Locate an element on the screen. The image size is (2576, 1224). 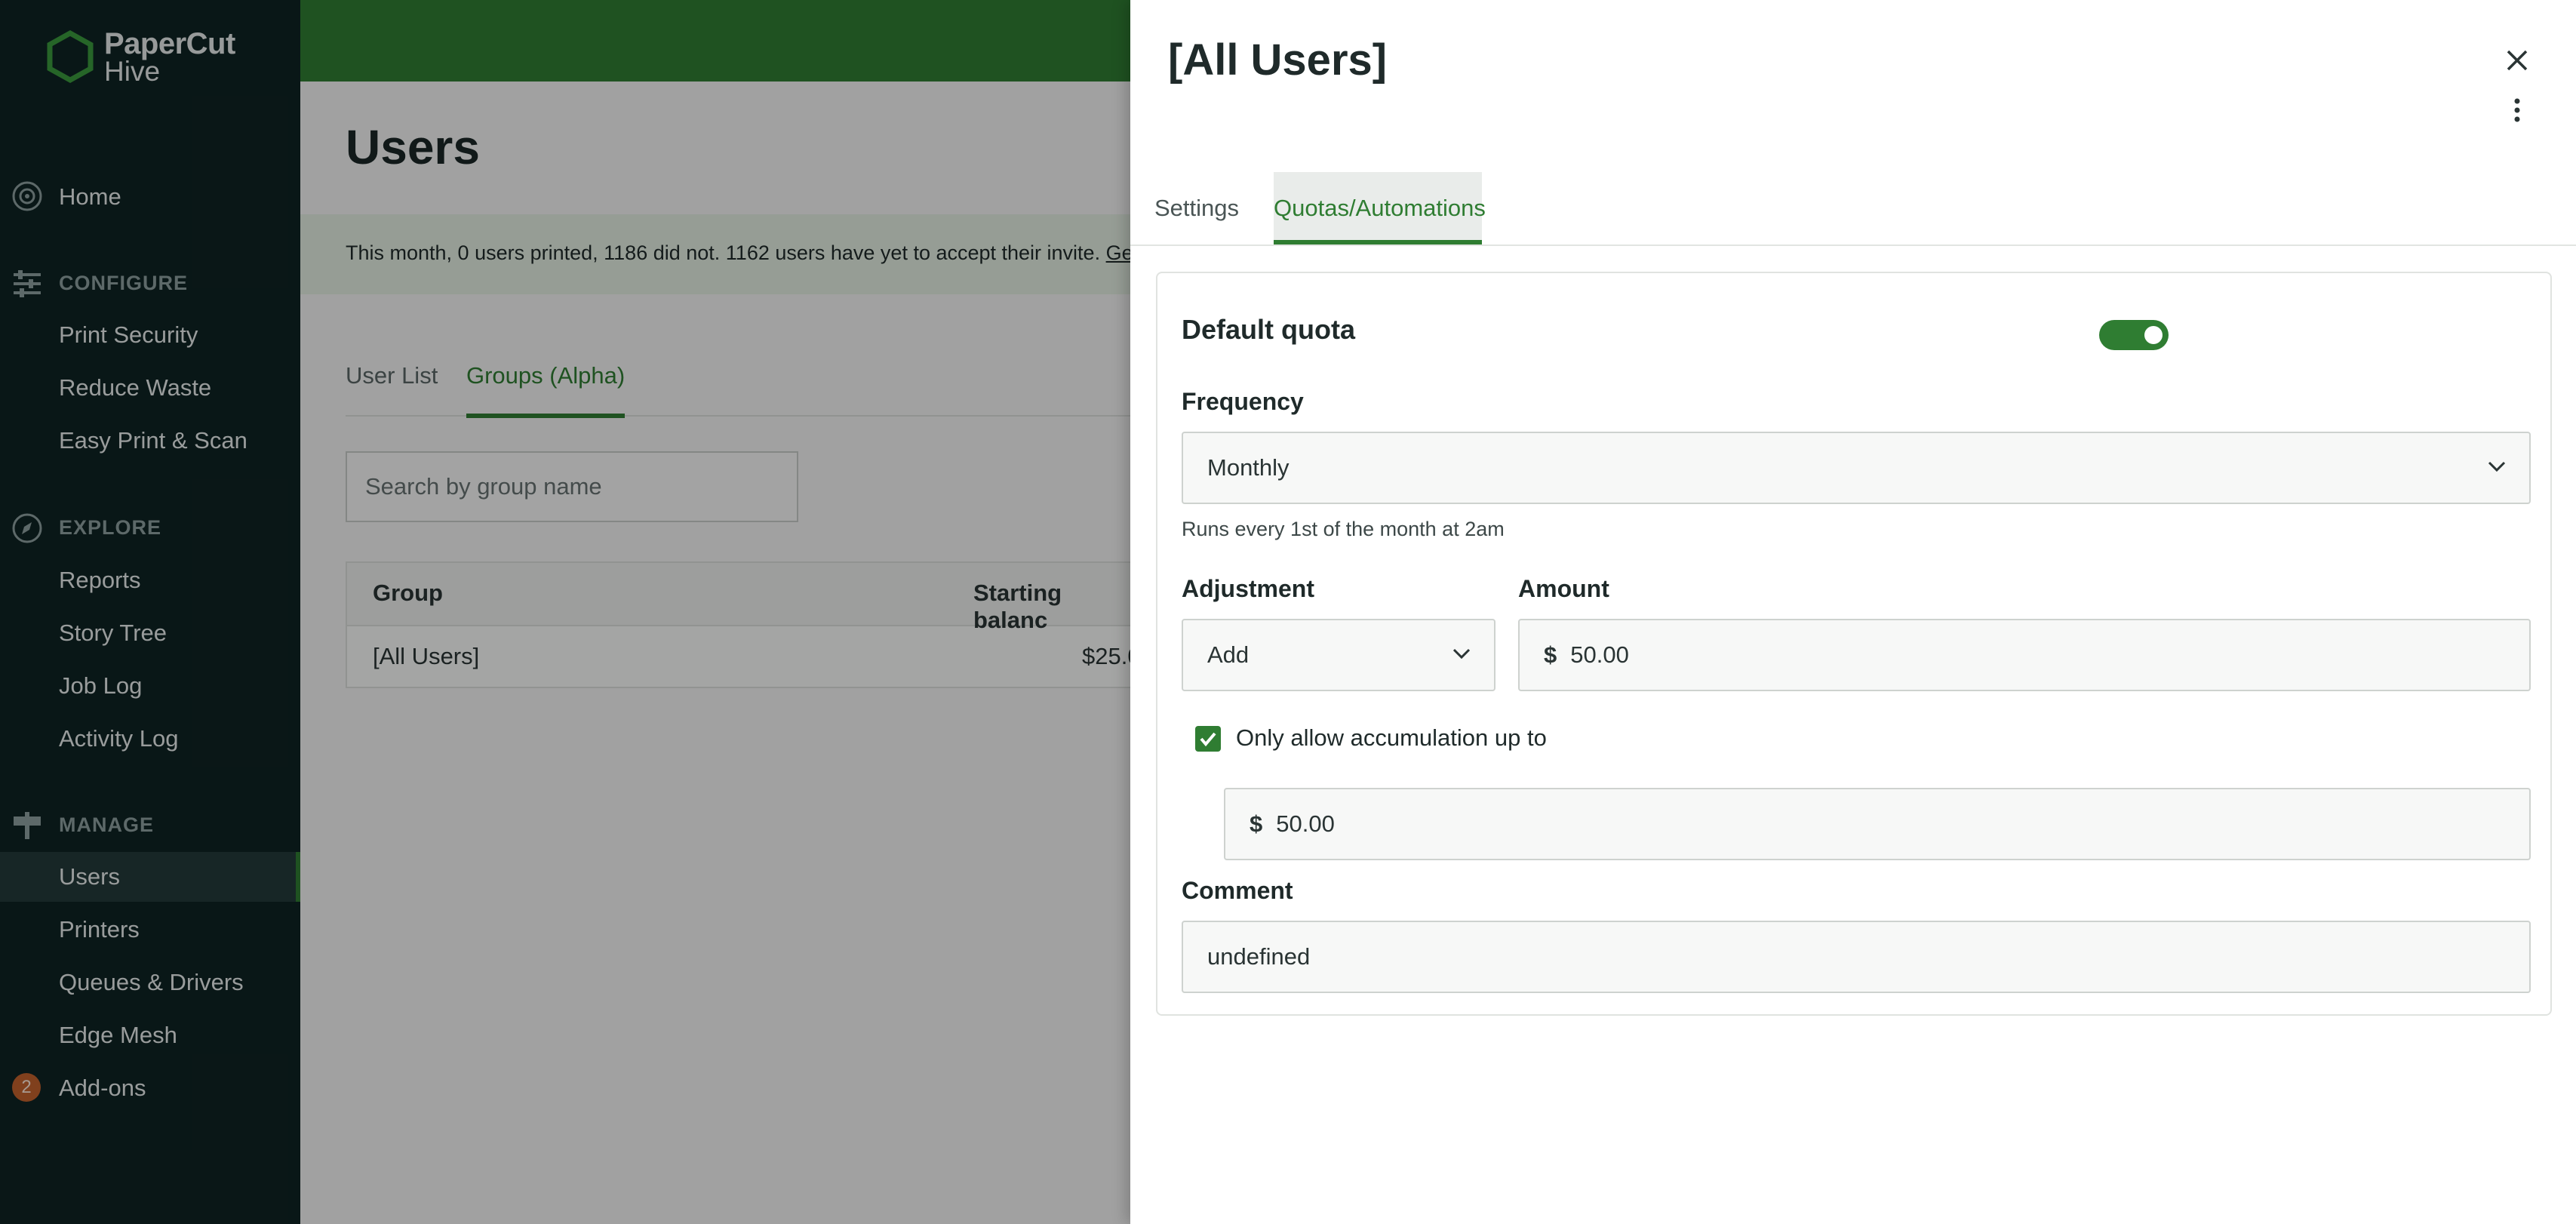
drawer-title: [All Users] is located at coordinates (1278, 60).